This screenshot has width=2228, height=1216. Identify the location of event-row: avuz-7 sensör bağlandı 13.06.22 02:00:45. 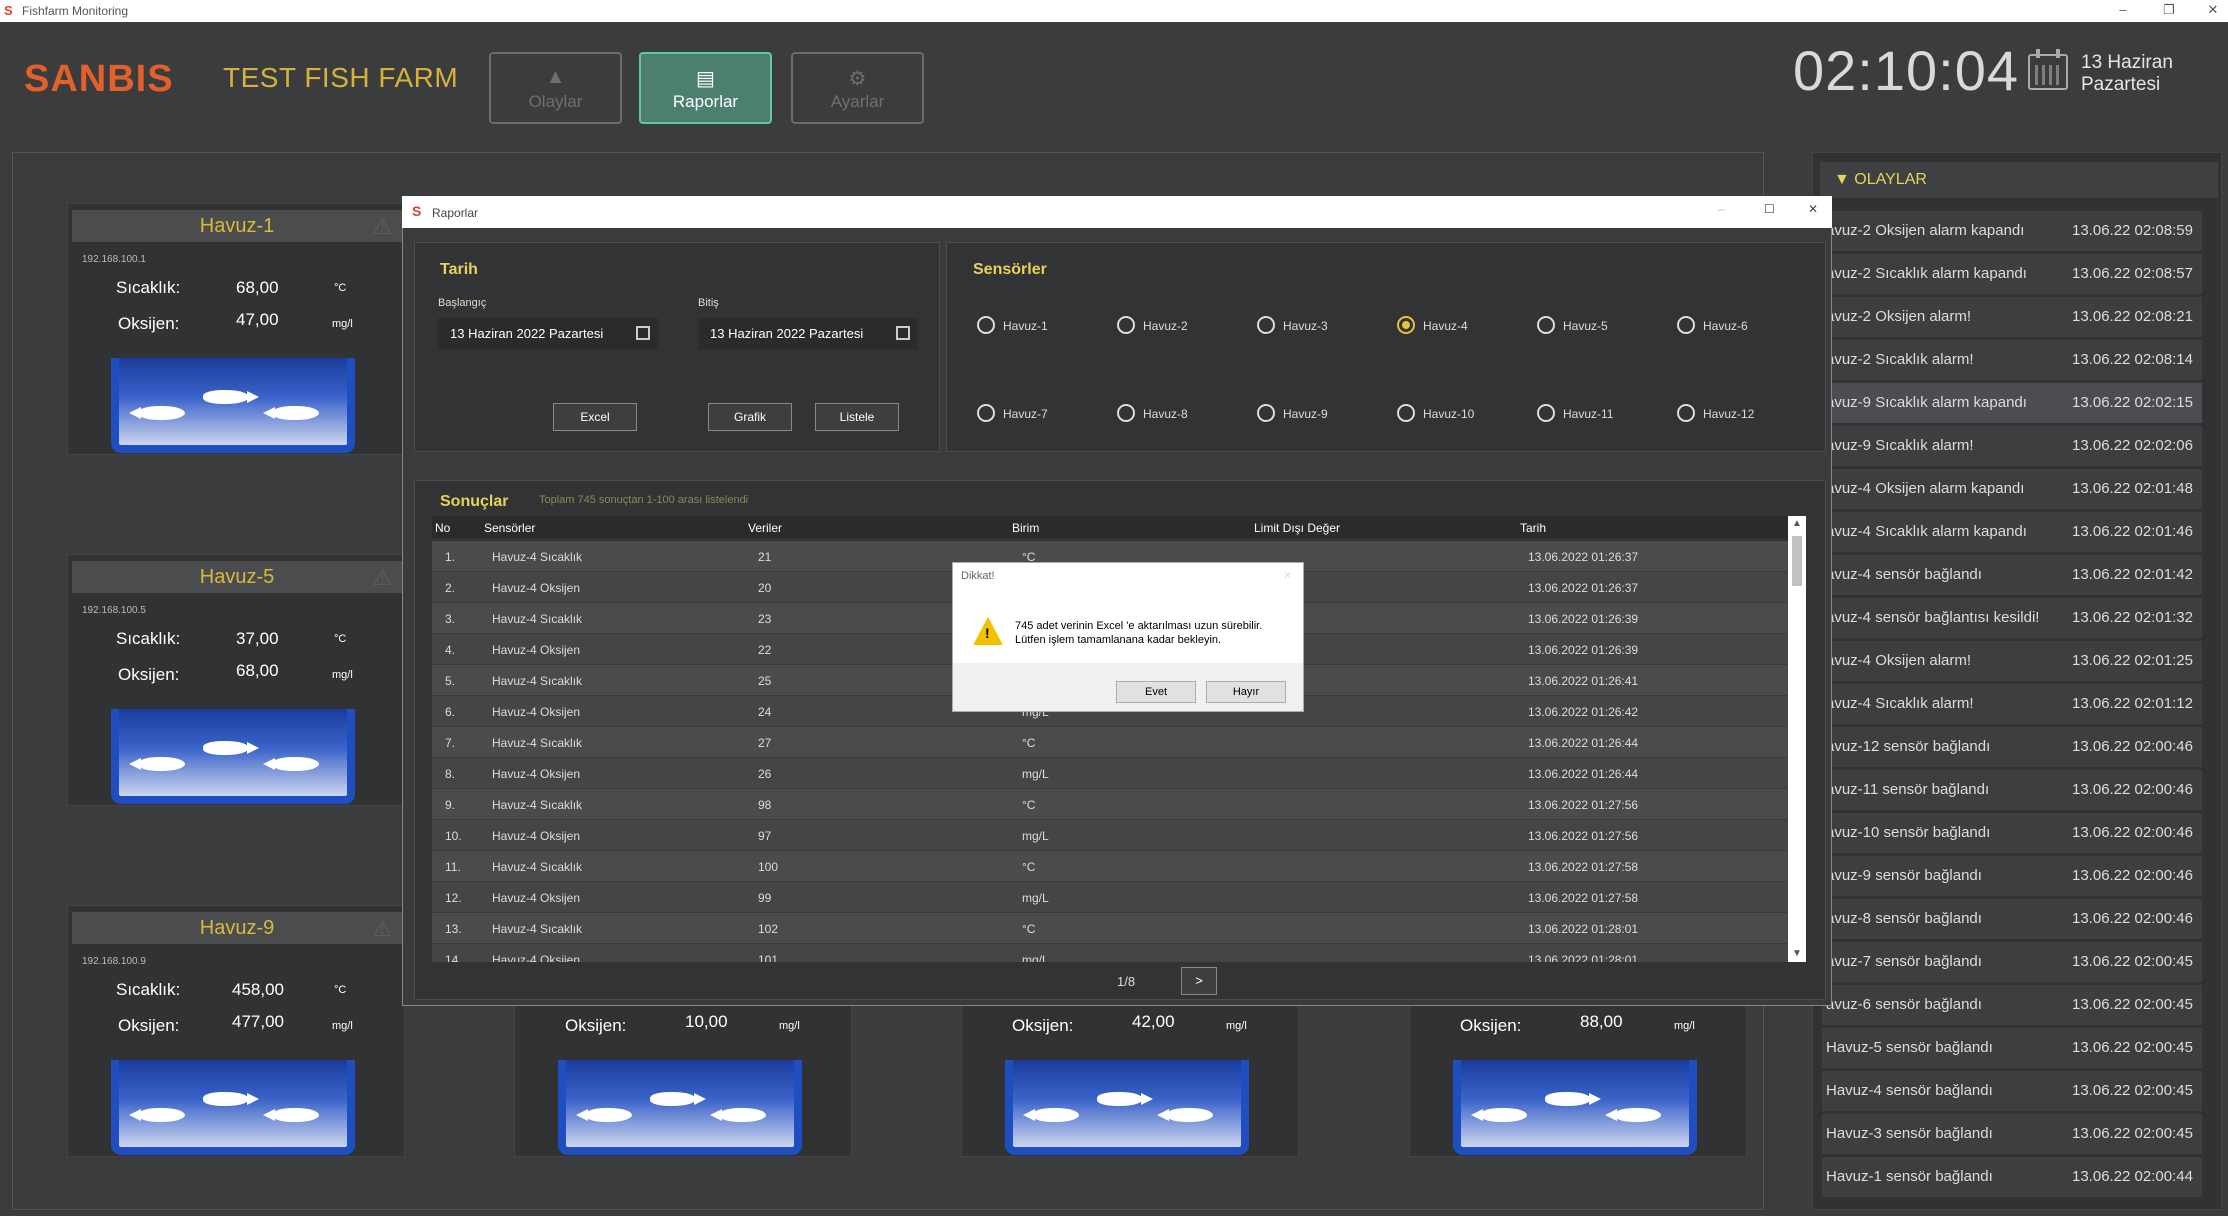
(2012, 962).